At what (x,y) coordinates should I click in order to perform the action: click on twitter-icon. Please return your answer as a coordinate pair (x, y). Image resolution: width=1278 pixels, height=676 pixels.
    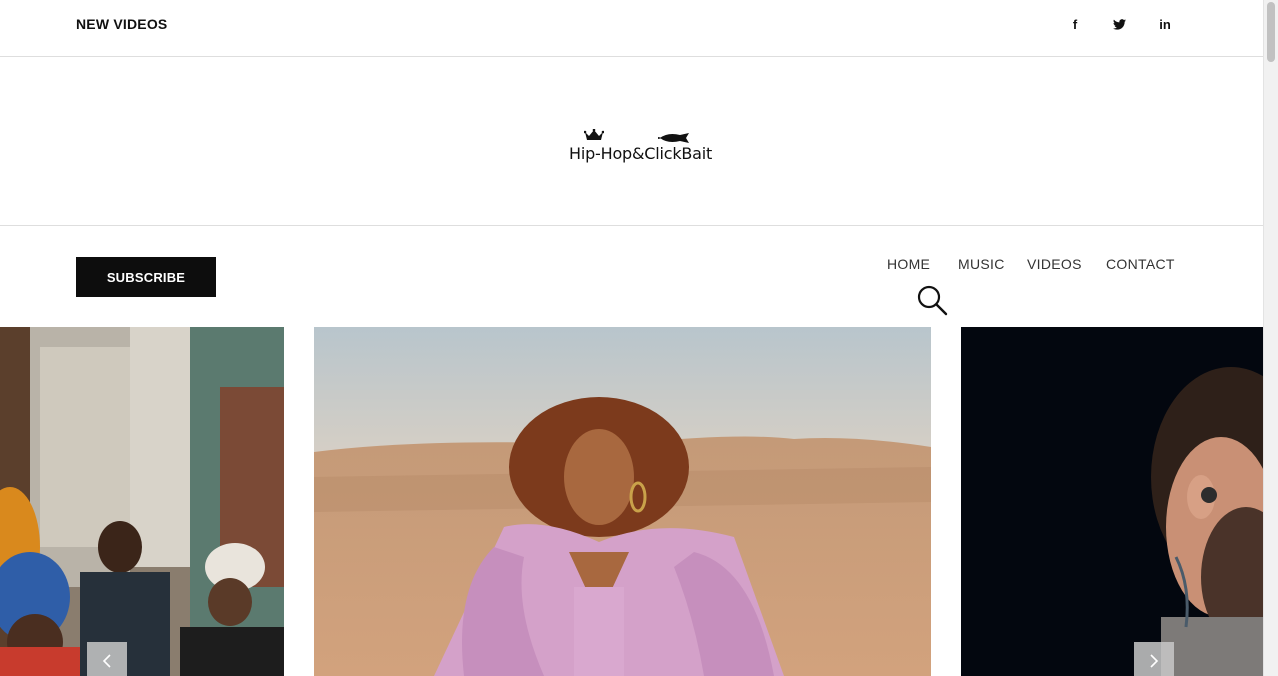
    Looking at the image, I should click on (1119, 24).